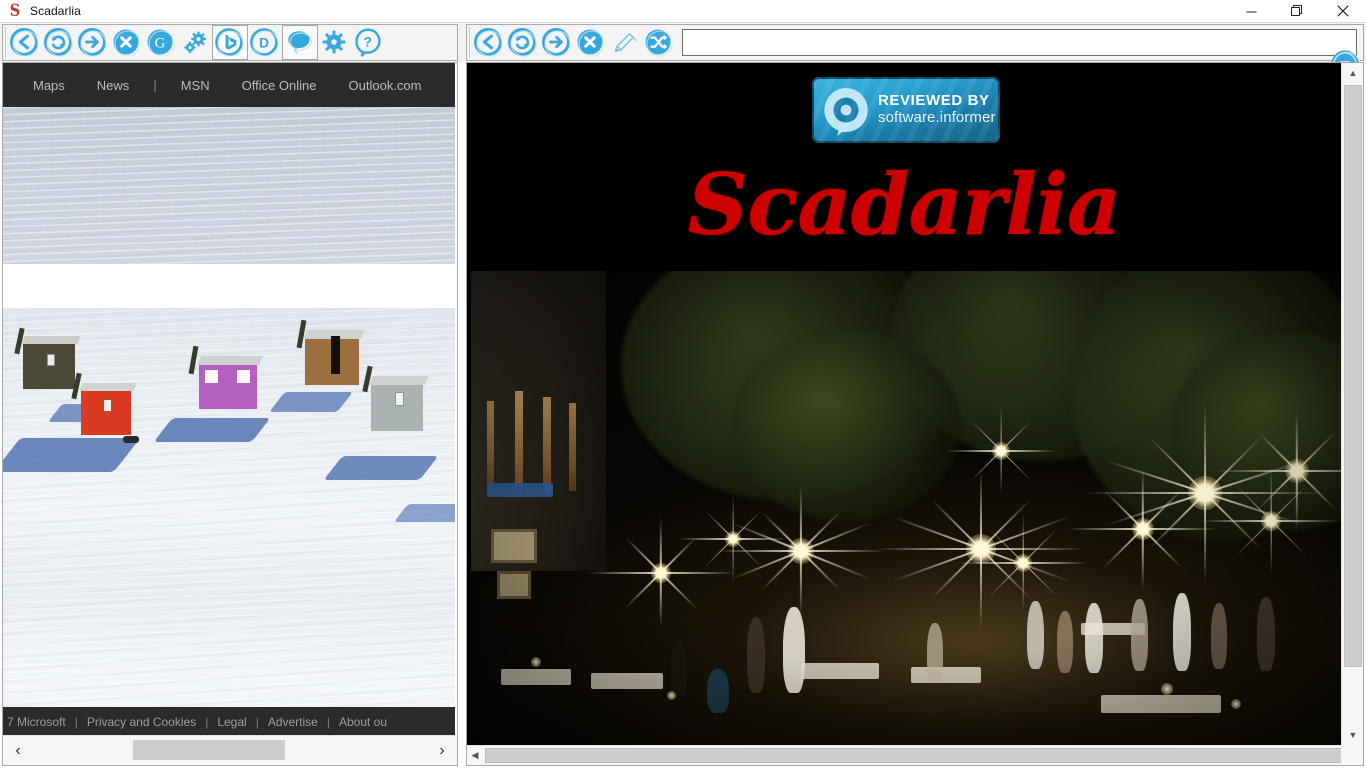 Image resolution: width=1366 pixels, height=768 pixels. What do you see at coordinates (934, 101) in the screenshot?
I see `badge-line1: REVIEWED BY` at bounding box center [934, 101].